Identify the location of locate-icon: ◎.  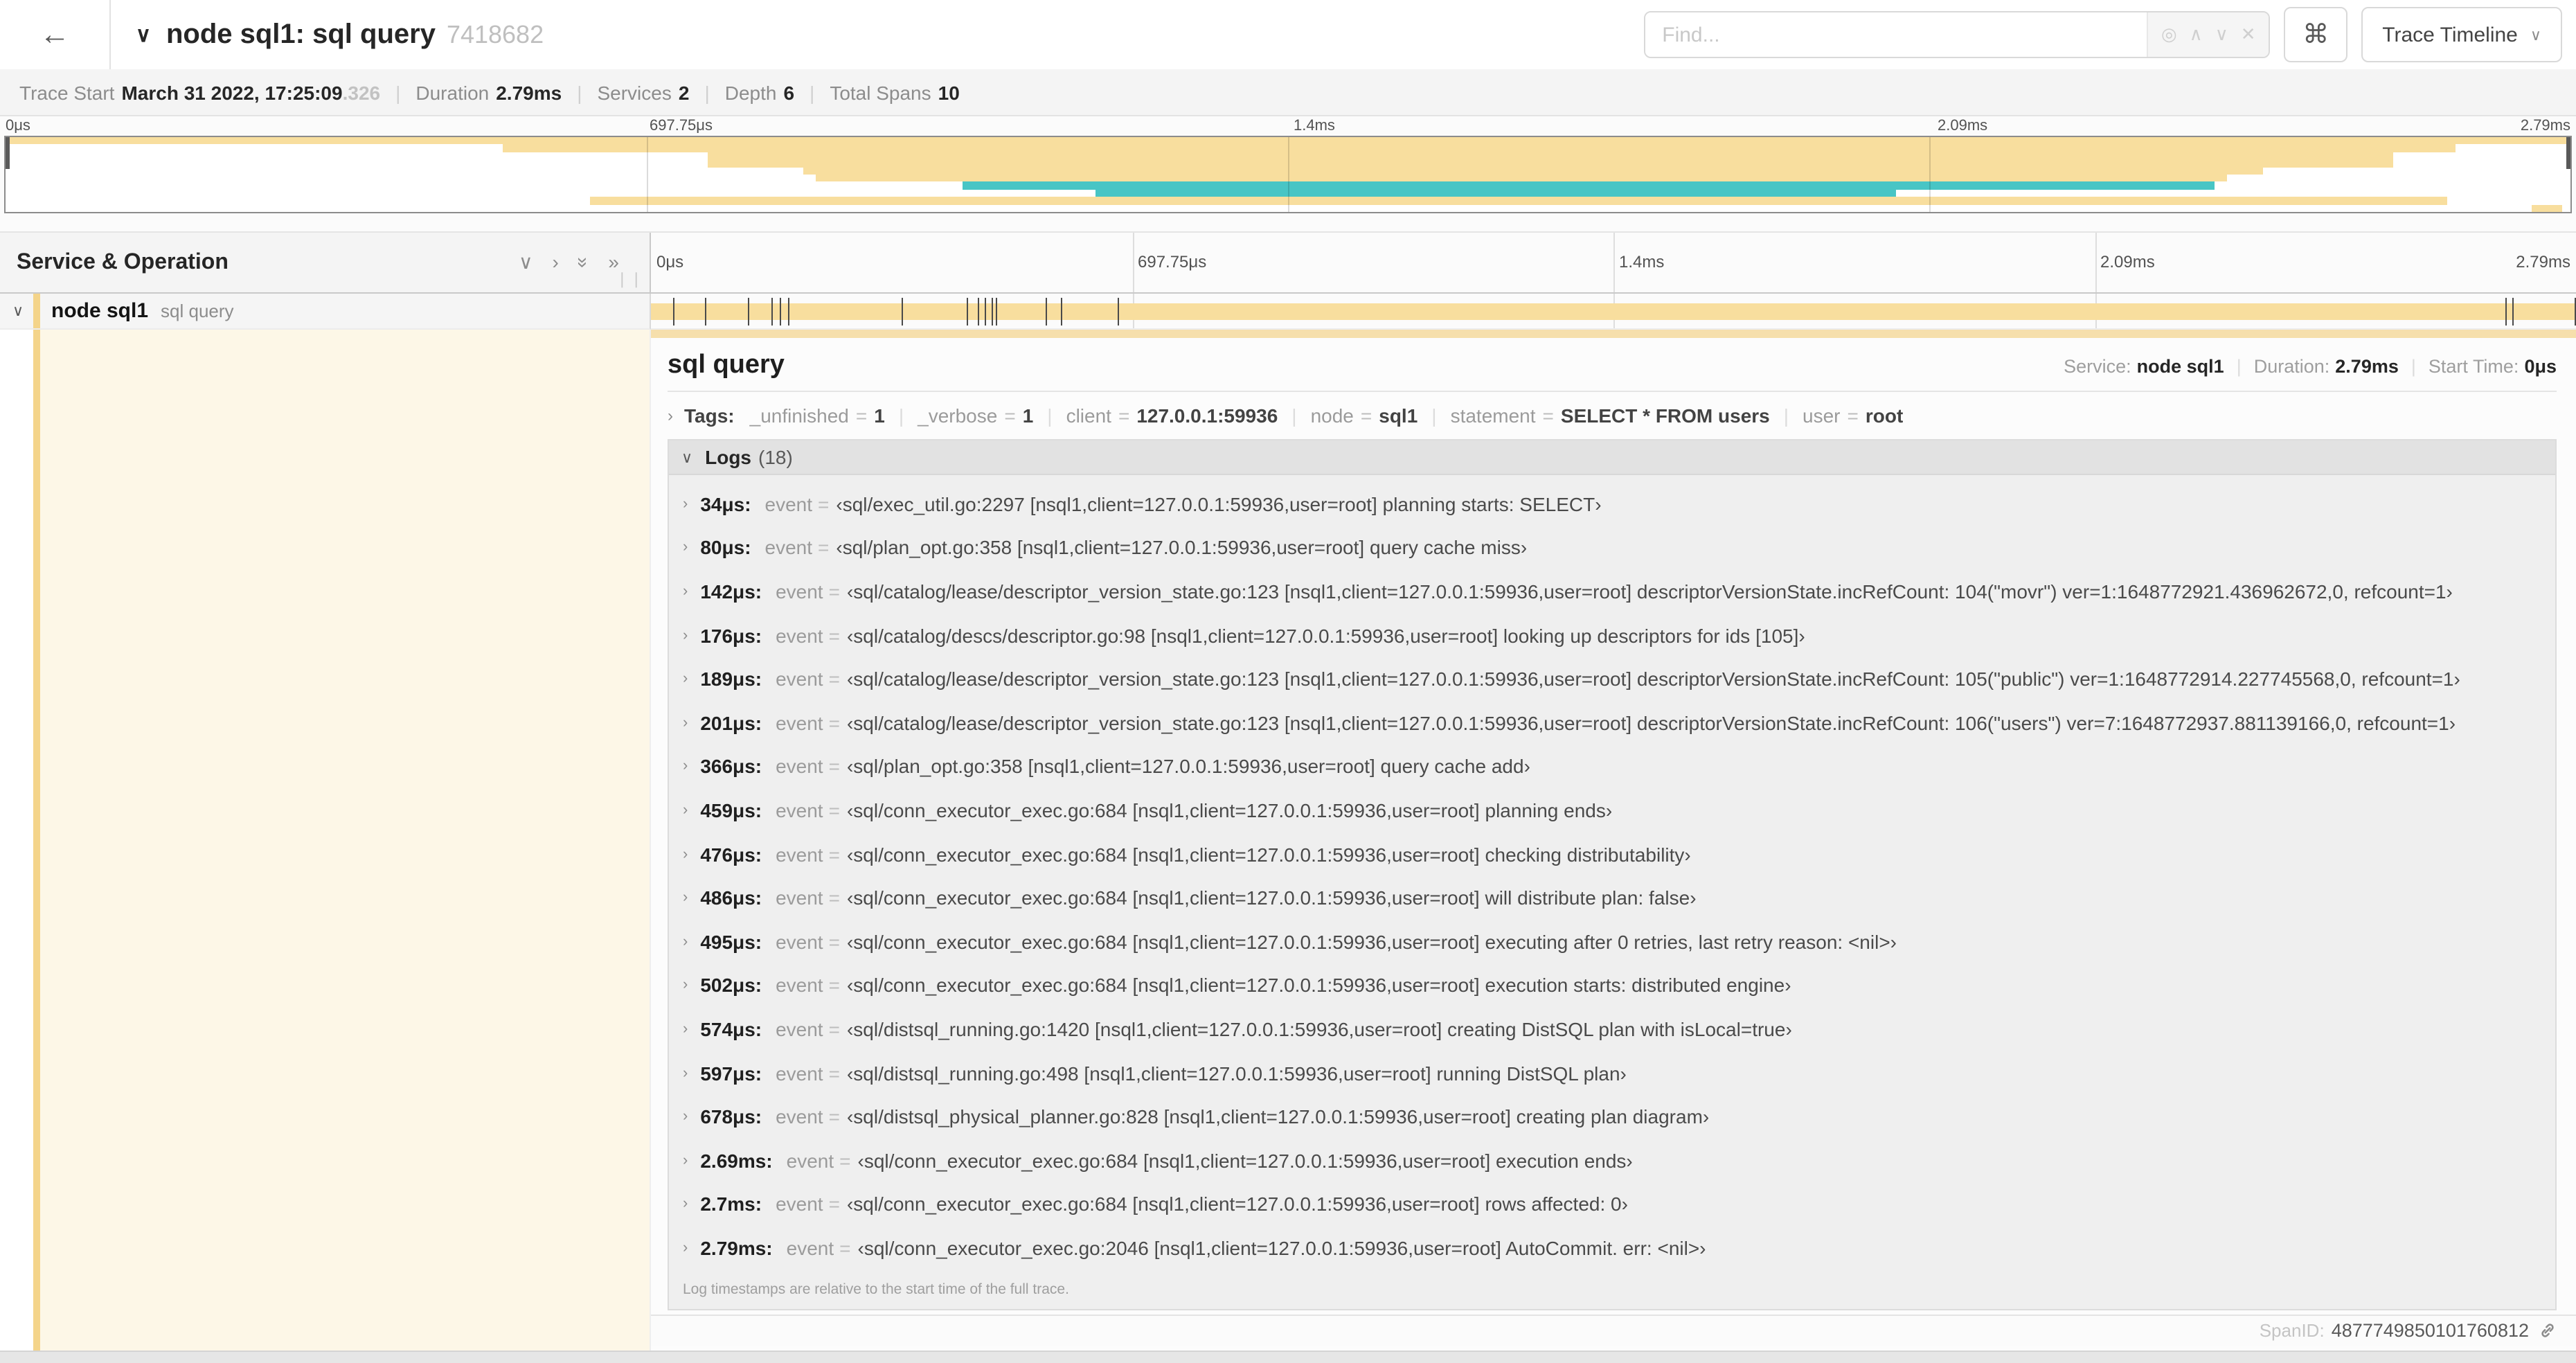
(2169, 35).